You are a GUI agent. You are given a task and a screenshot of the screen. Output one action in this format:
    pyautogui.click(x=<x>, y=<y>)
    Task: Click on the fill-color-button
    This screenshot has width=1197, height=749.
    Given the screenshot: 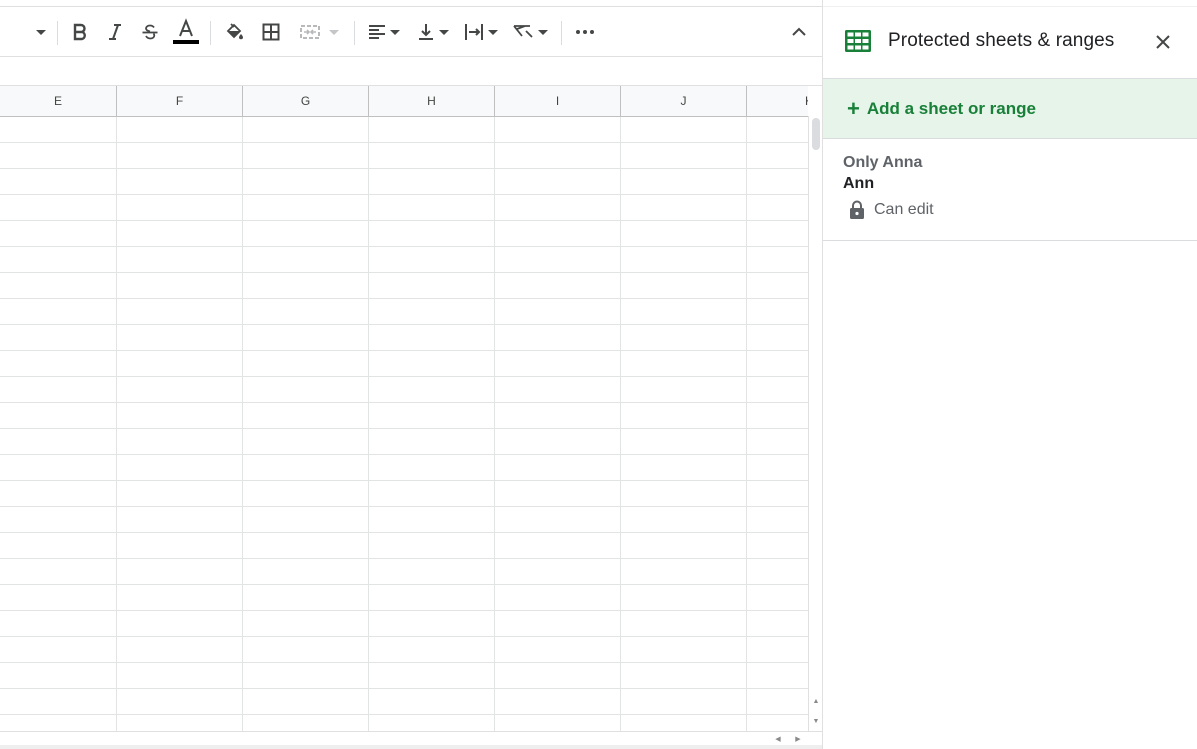 What is the action you would take?
    pyautogui.click(x=234, y=32)
    